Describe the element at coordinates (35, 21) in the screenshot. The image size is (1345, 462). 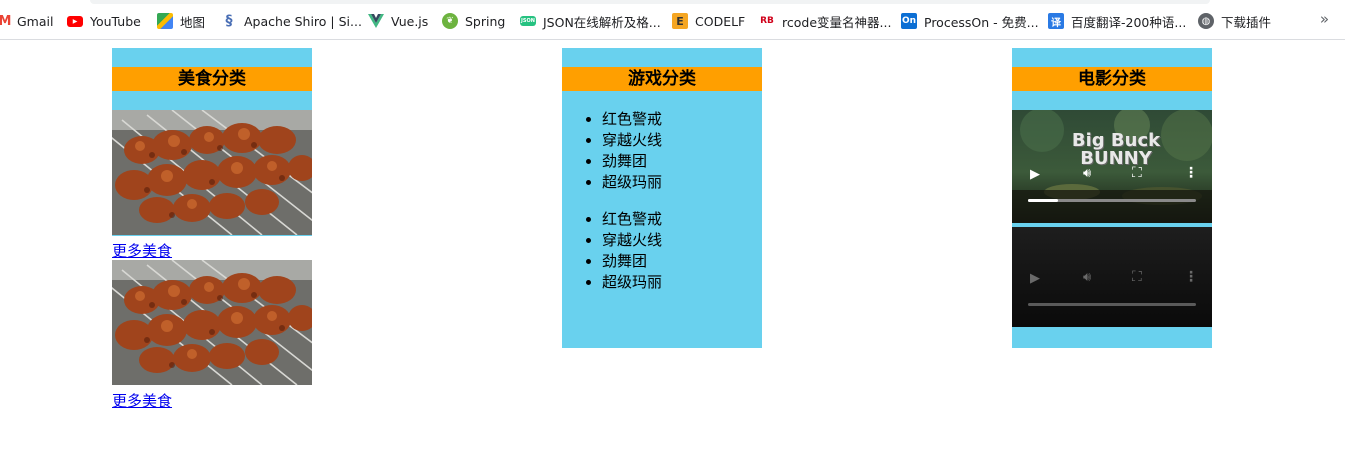
I see `bookmark-label: Gmail` at that location.